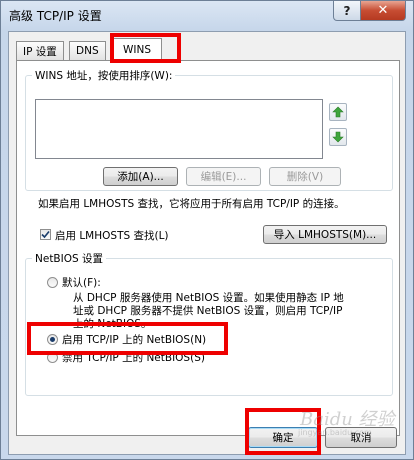 The height and width of the screenshot is (460, 414). Describe the element at coordinates (104, 75) in the screenshot. I see `wins-group-label: WINS 地址，按使用排序(W):` at that location.